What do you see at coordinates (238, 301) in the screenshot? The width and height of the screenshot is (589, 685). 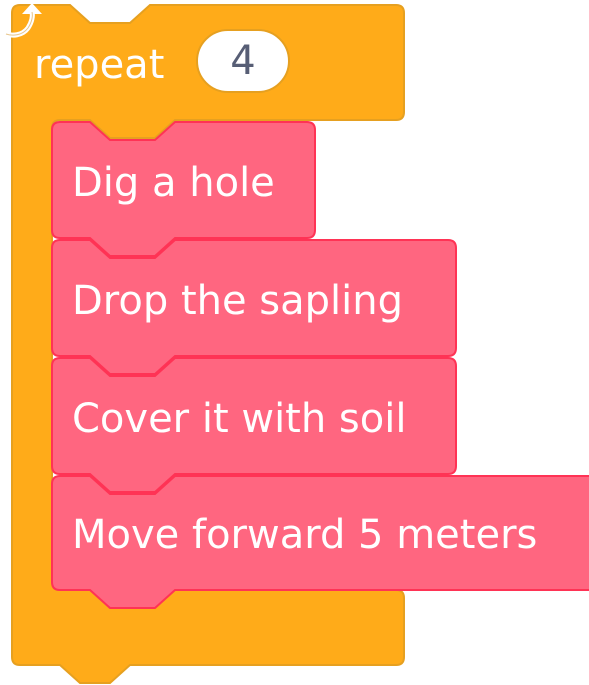 I see `step-label-2: Drop the sapling` at bounding box center [238, 301].